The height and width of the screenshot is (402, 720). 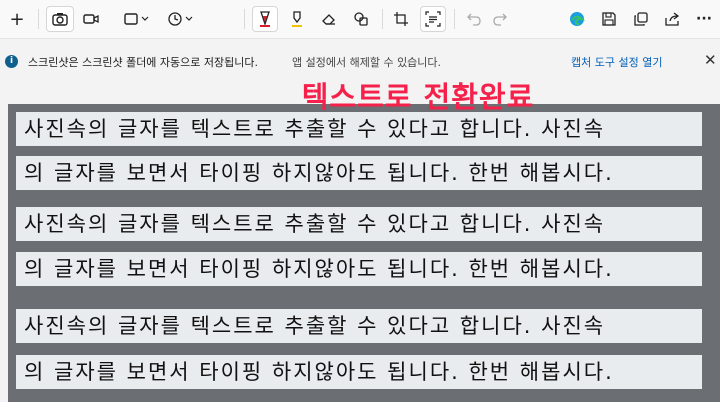 I want to click on undo-icon, so click(x=474, y=19).